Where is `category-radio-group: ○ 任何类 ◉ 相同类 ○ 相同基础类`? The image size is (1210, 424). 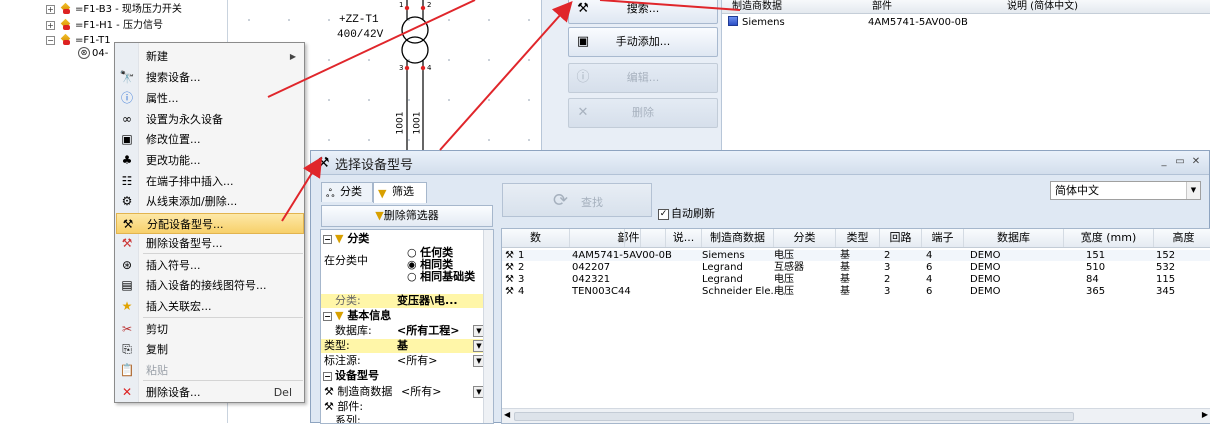
category-radio-group: ○ 任何类 ◉ 相同类 ○ 相同基础类 is located at coordinates (441, 265).